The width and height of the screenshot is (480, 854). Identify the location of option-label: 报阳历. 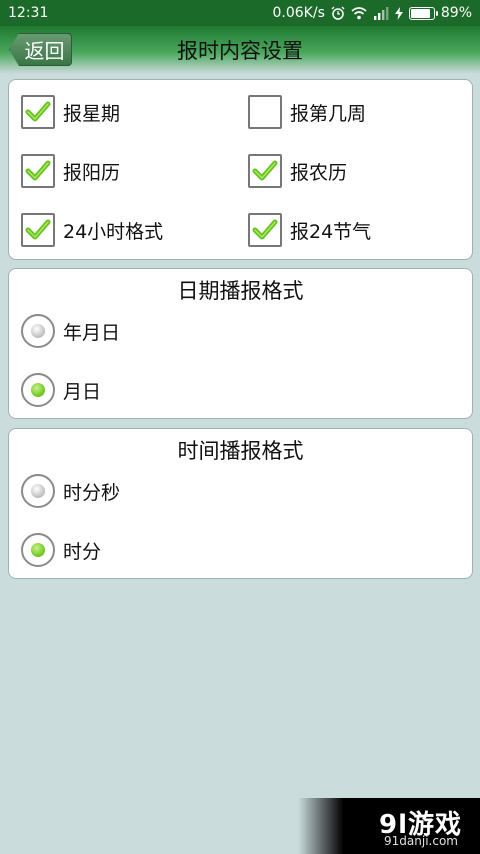
(92, 172).